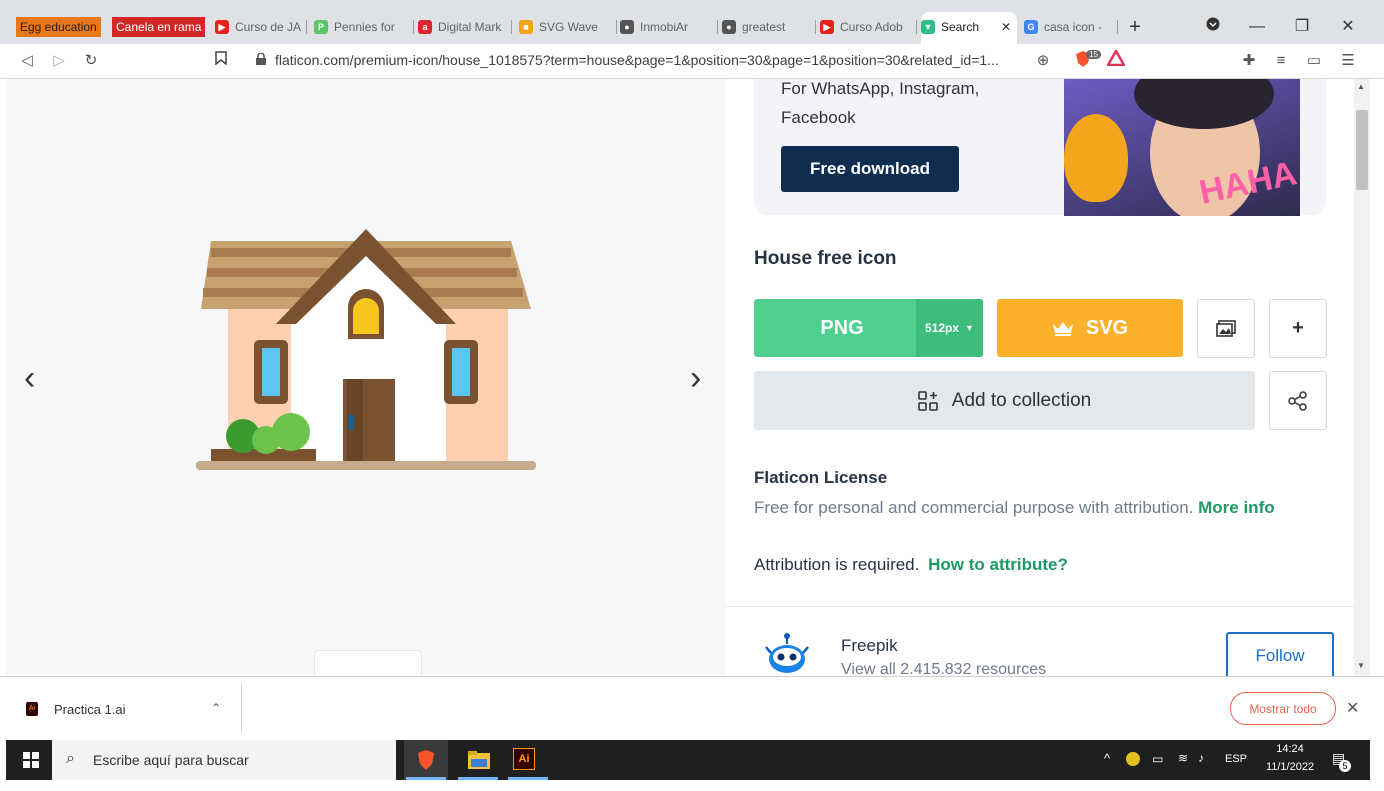 This screenshot has height=791, width=1384. I want to click on menu-icon: ☰, so click(1348, 61).